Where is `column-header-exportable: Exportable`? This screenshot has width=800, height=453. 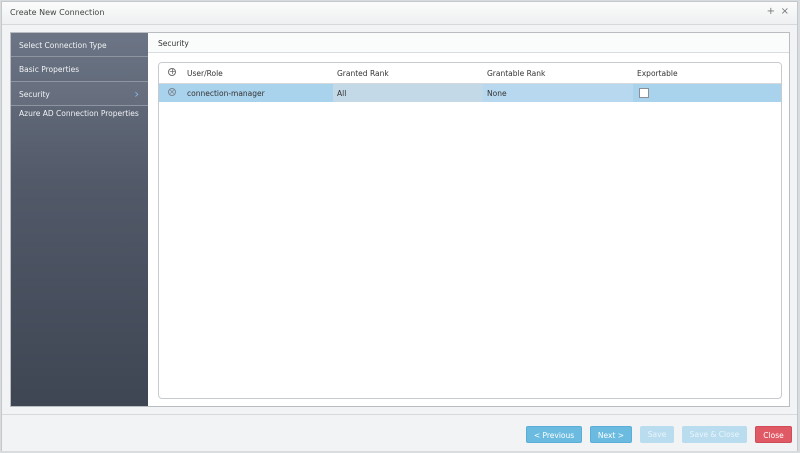 column-header-exportable: Exportable is located at coordinates (707, 73).